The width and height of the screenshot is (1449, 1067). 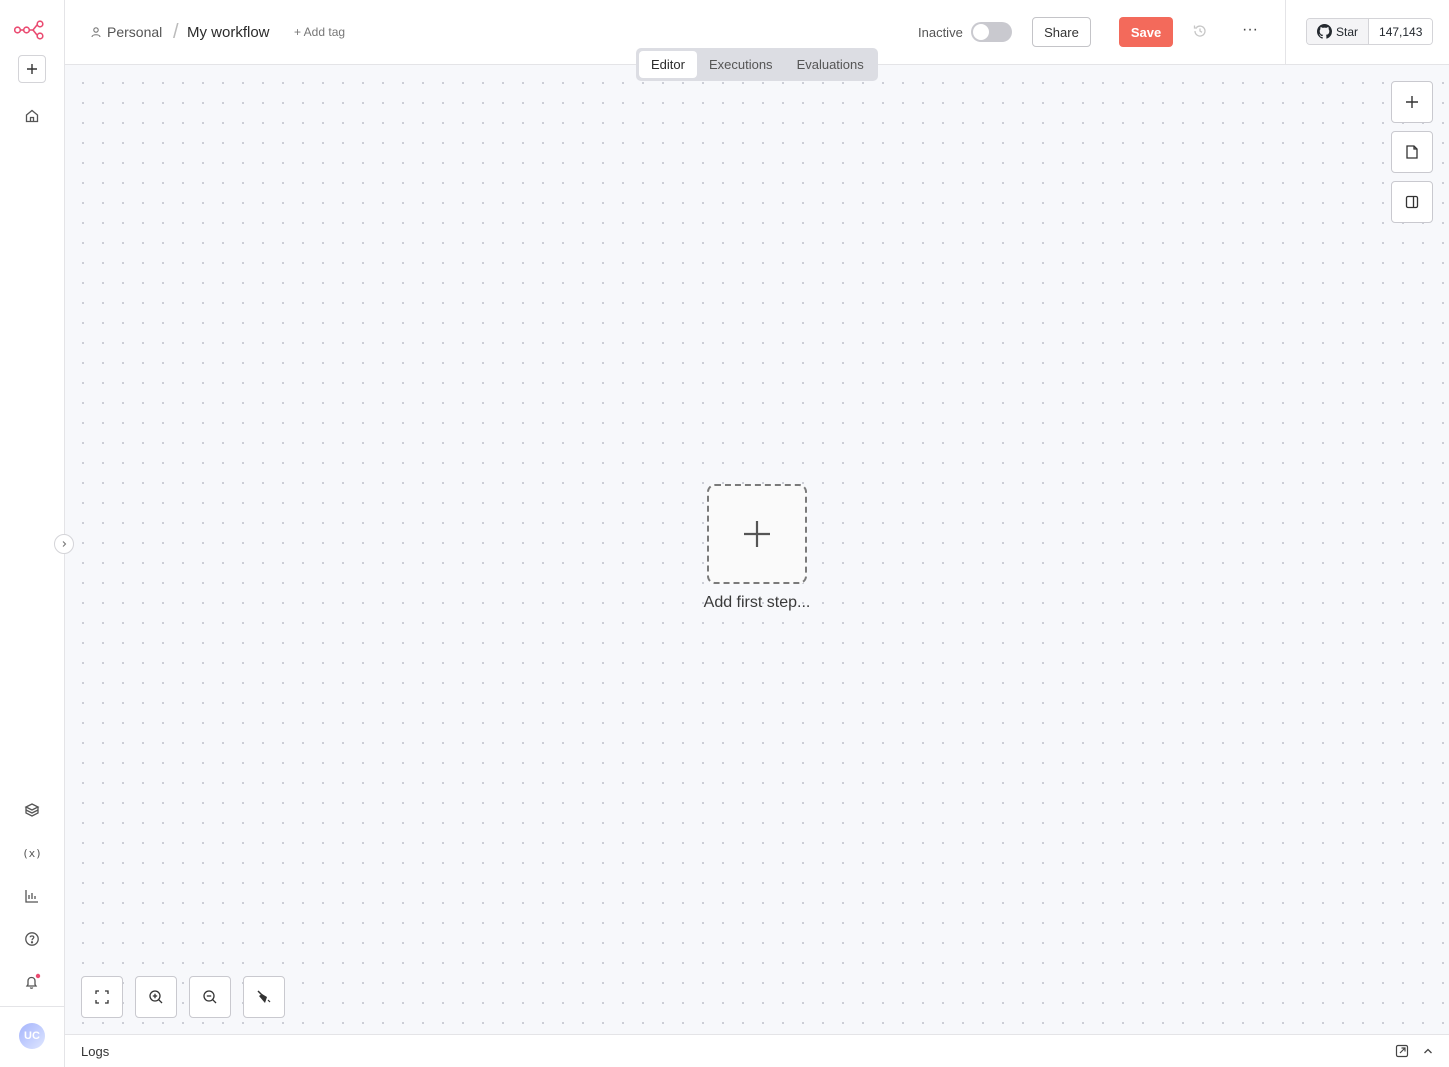 I want to click on help-button, so click(x=32, y=939).